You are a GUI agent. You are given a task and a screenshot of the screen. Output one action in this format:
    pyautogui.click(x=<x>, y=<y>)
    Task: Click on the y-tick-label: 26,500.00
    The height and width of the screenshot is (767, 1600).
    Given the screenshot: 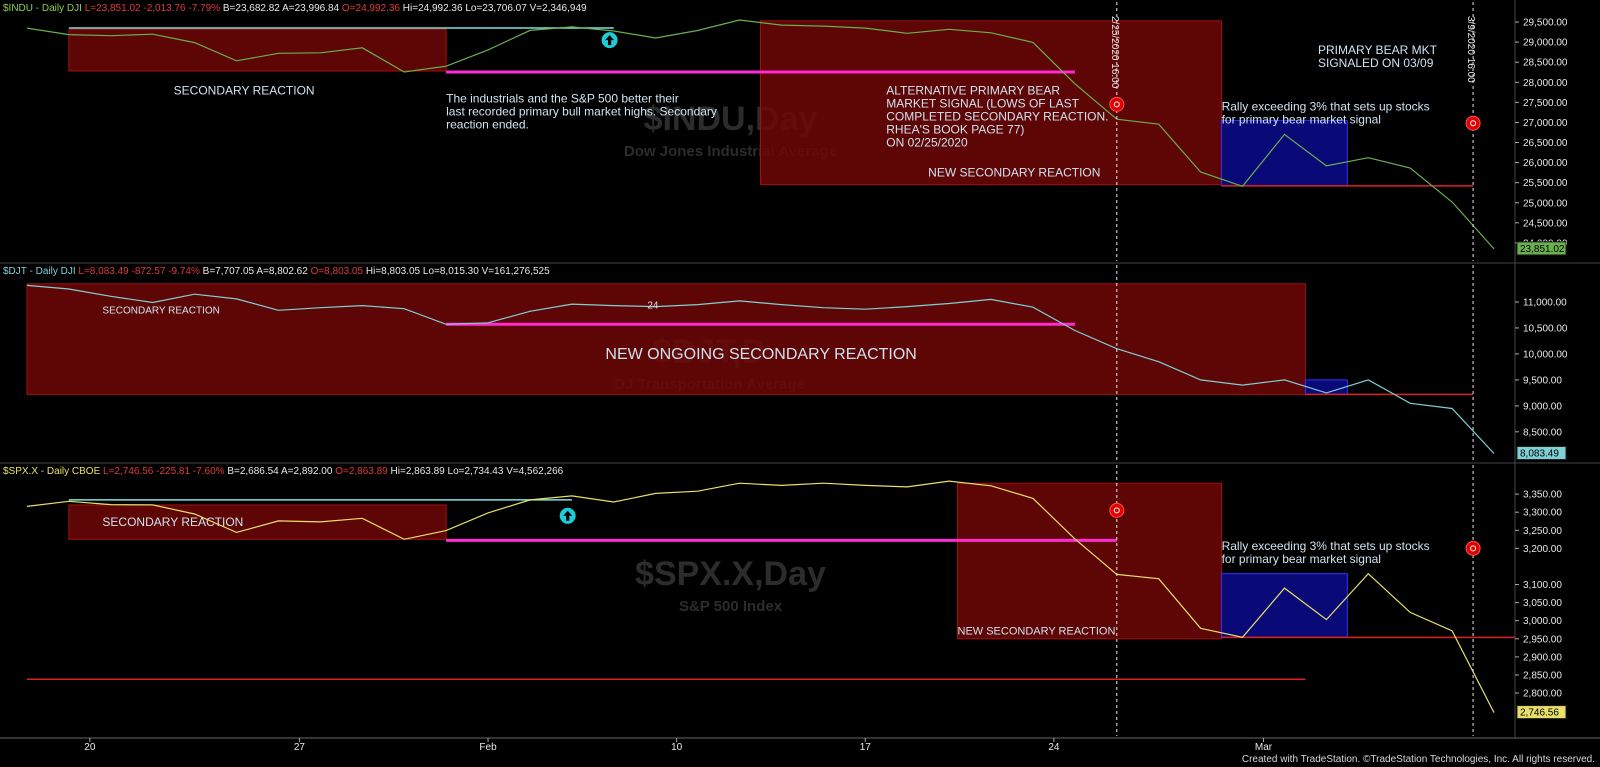 What is the action you would take?
    pyautogui.click(x=1545, y=143)
    